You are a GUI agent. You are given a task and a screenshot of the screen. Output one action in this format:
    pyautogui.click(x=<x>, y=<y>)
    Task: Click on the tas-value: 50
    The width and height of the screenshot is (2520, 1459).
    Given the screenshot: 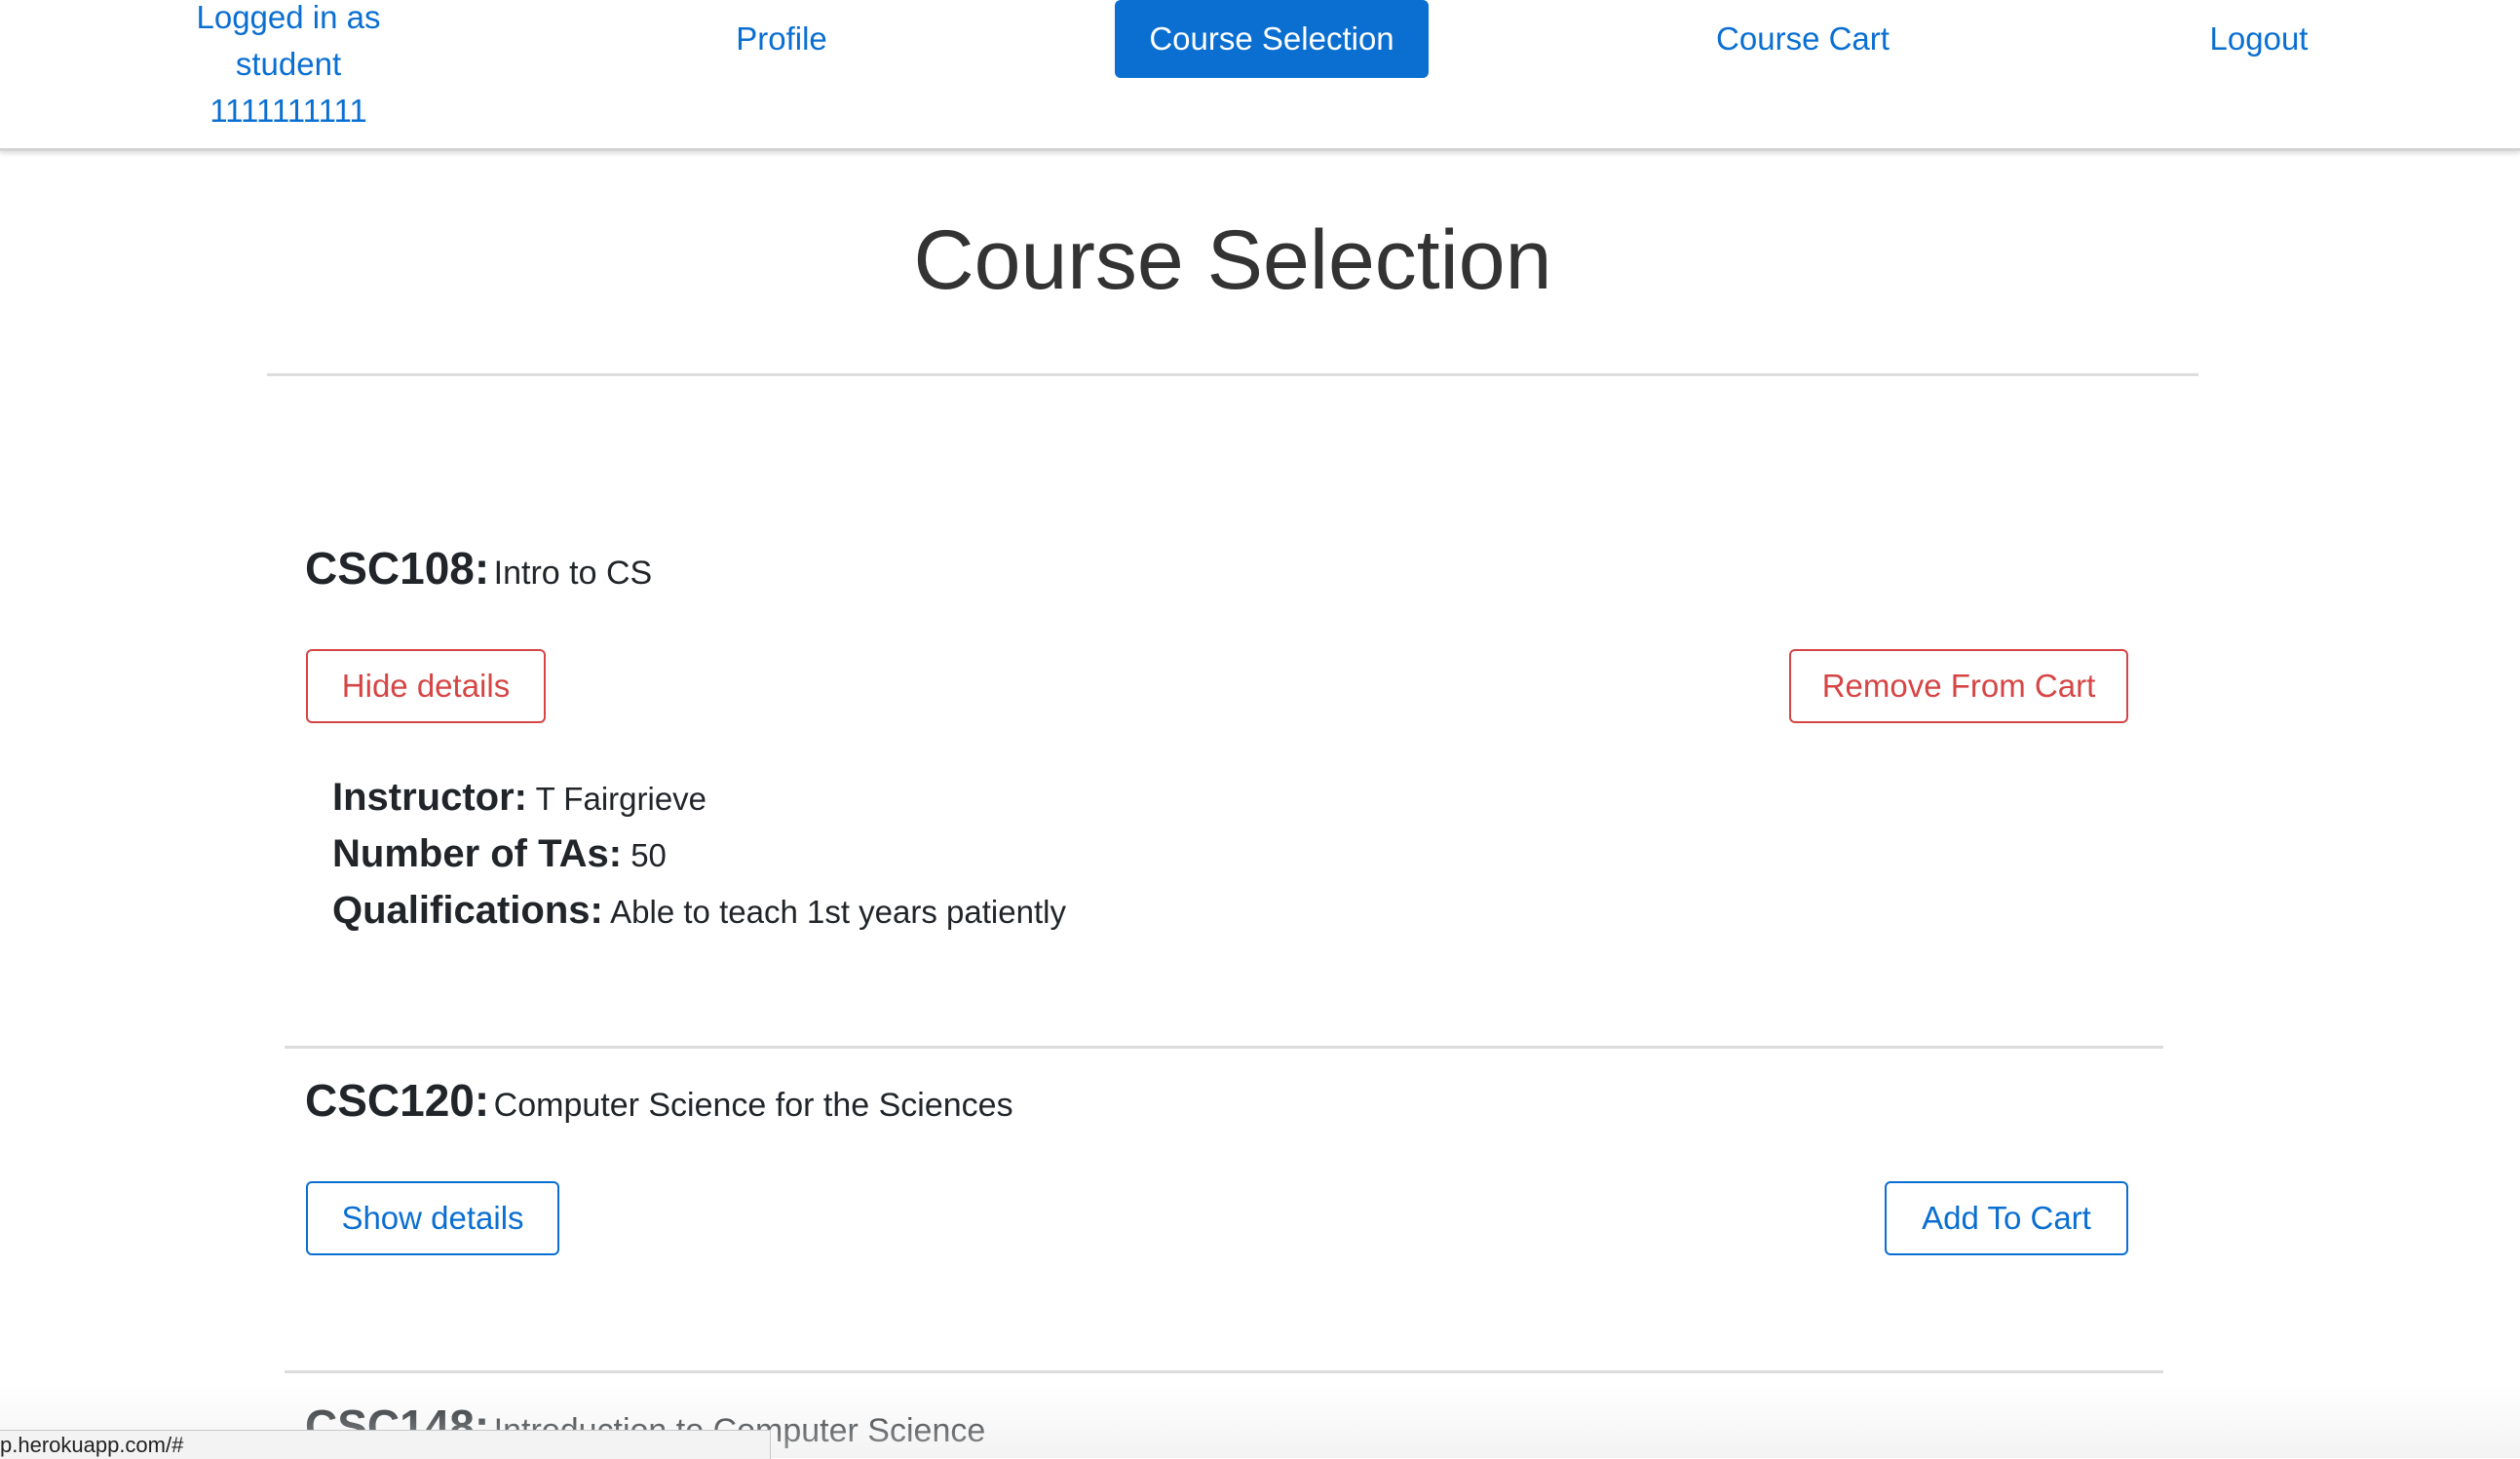 What is the action you would take?
    pyautogui.click(x=648, y=855)
    